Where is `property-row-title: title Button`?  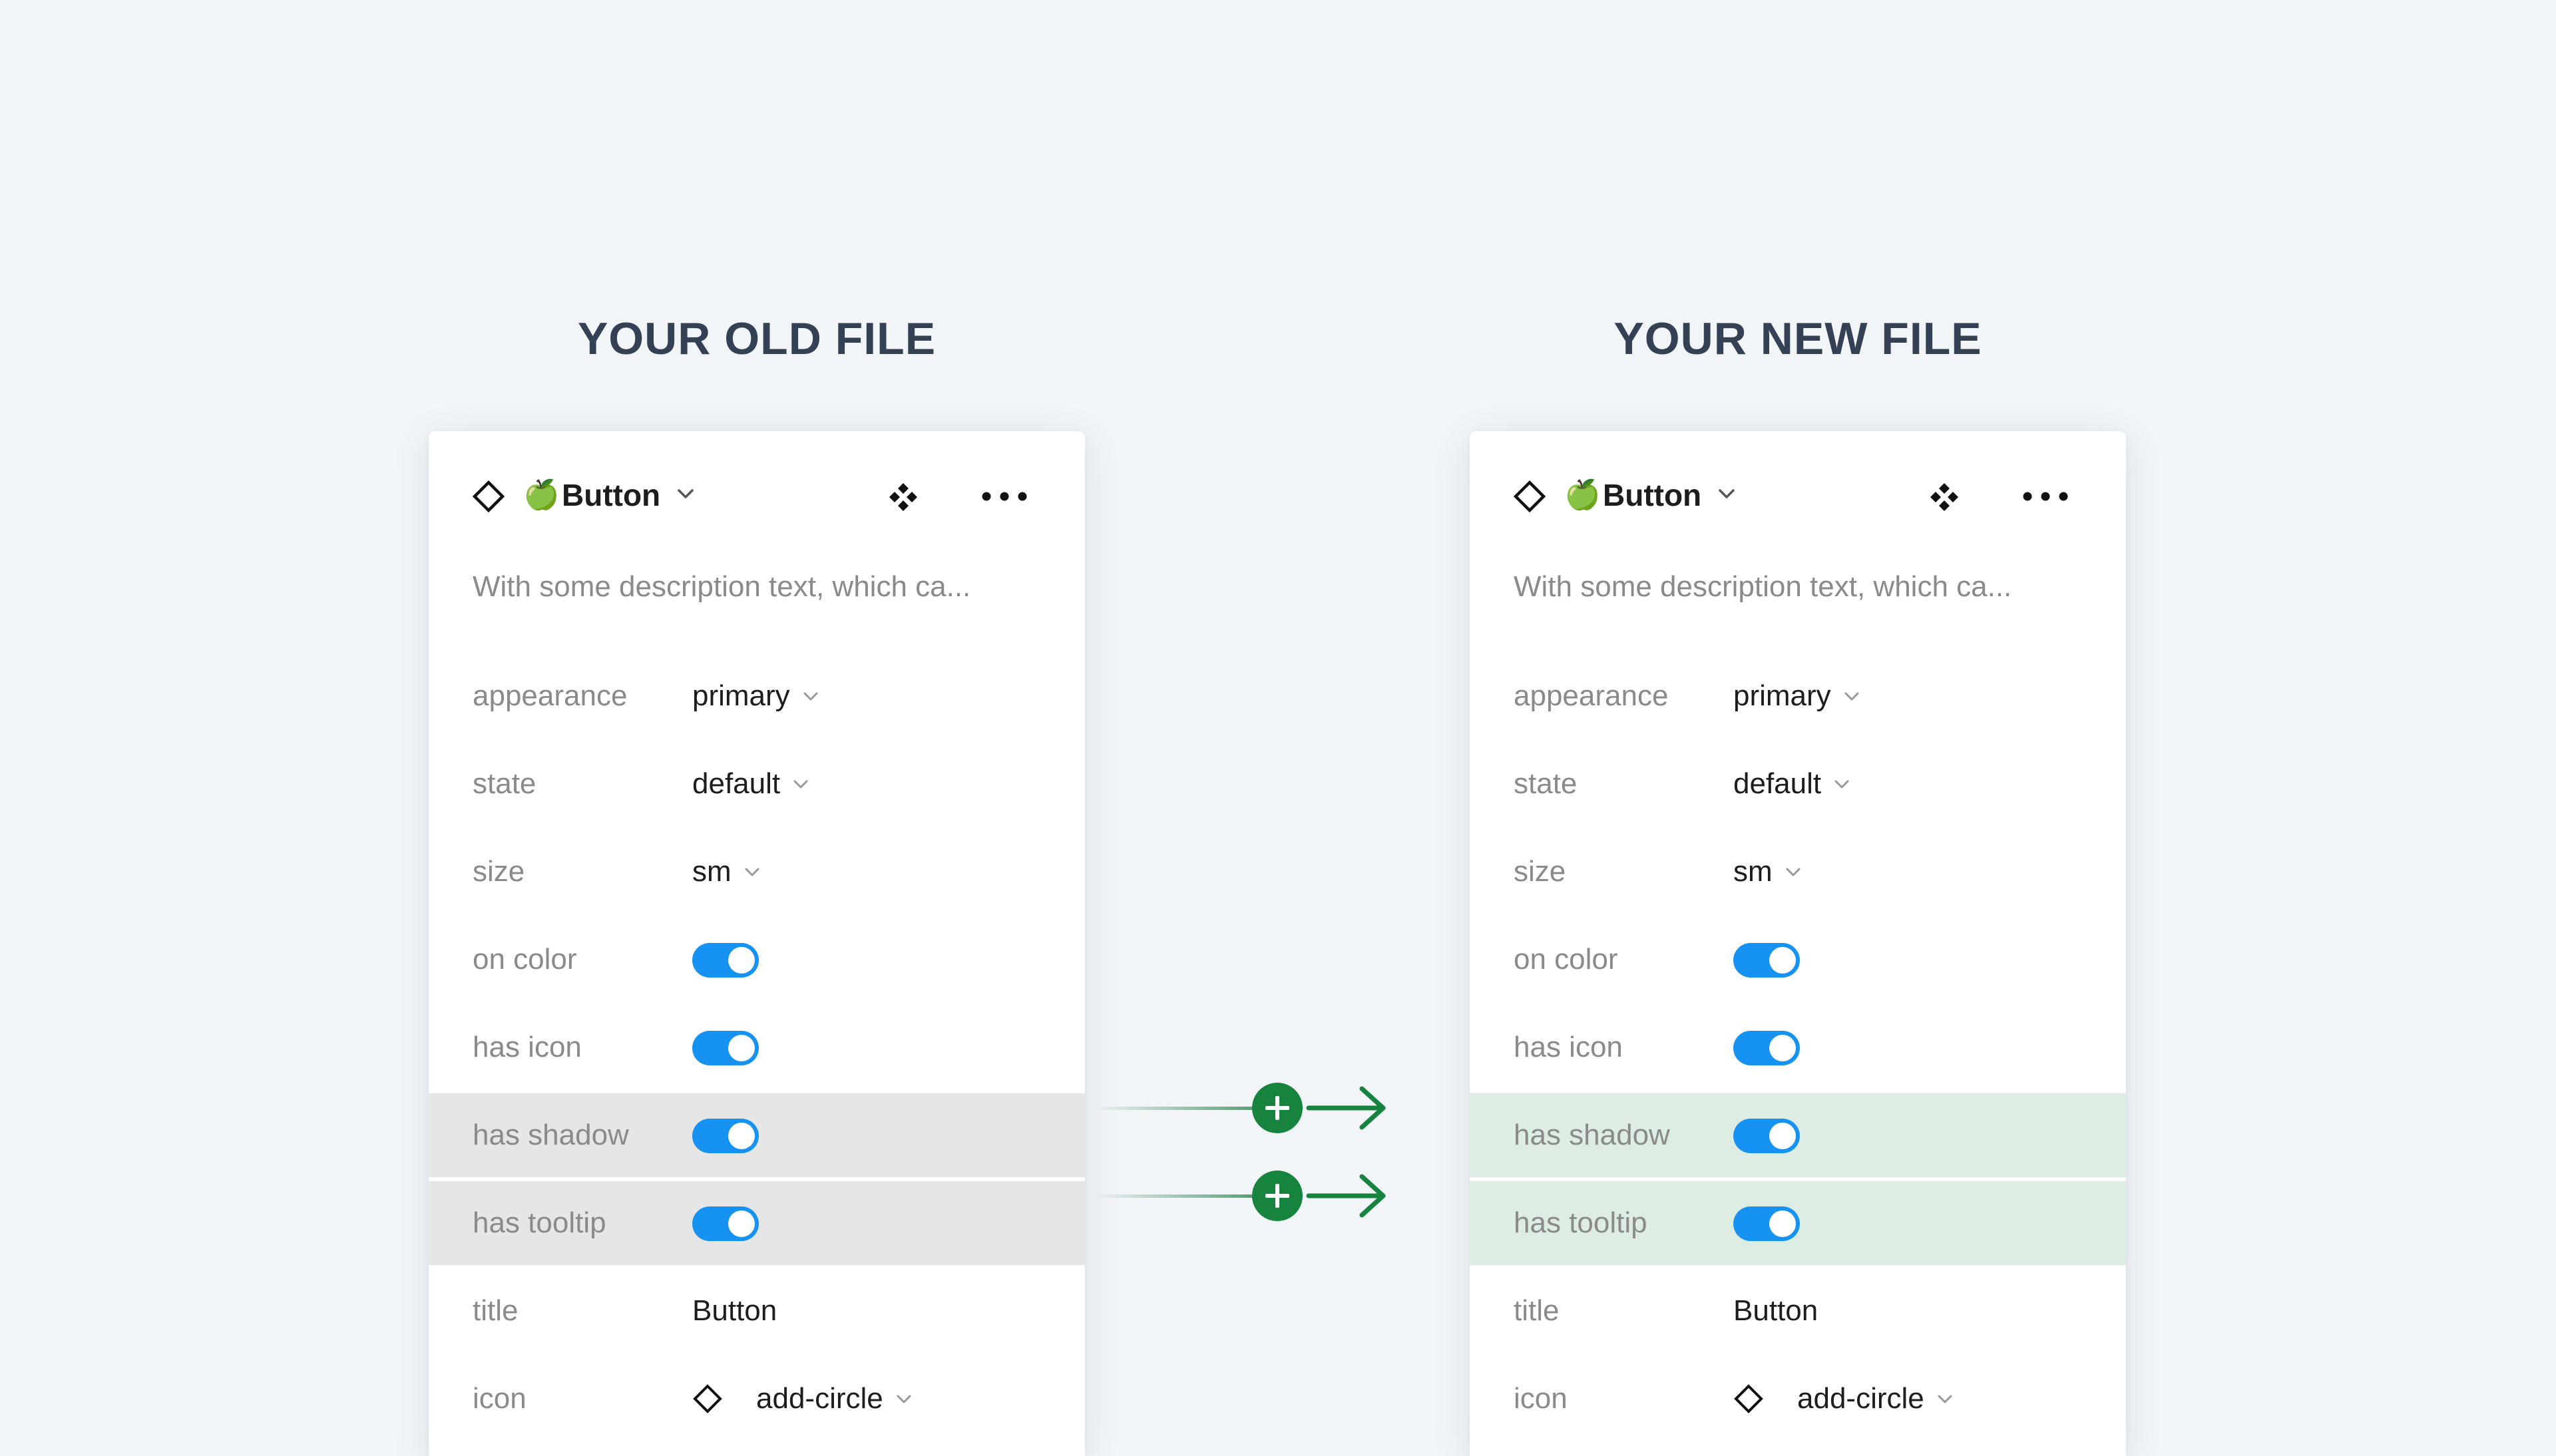 property-row-title: title Button is located at coordinates (1798, 1311).